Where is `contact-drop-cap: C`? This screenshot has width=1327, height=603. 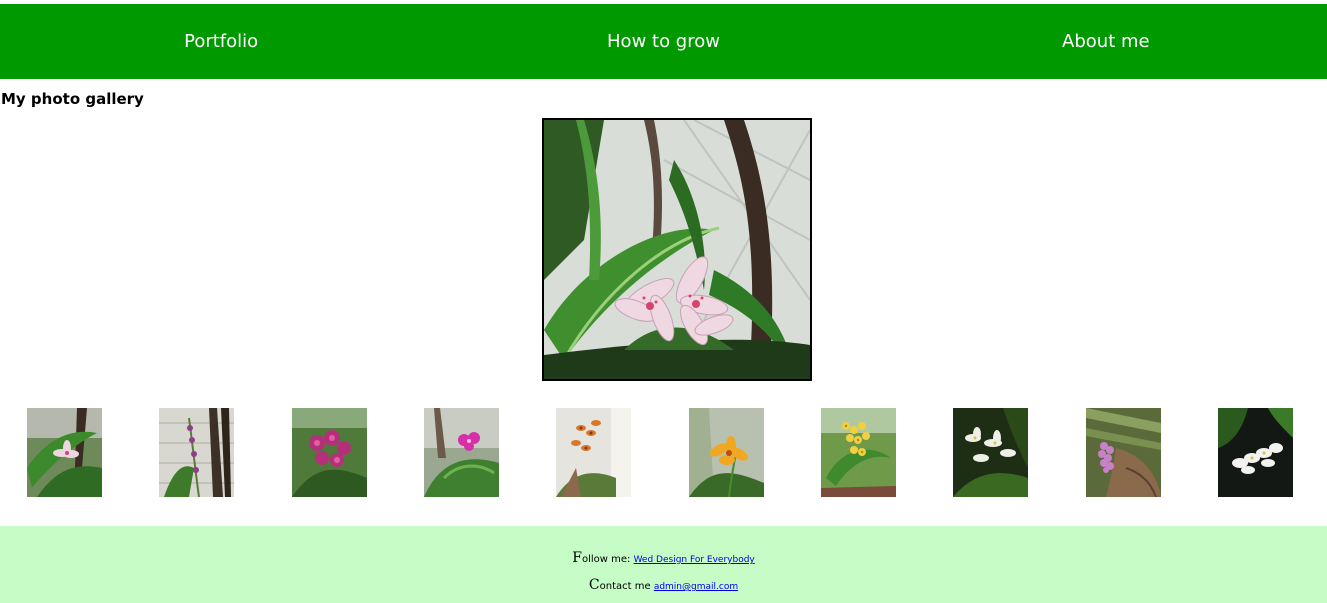 contact-drop-cap: C is located at coordinates (594, 585).